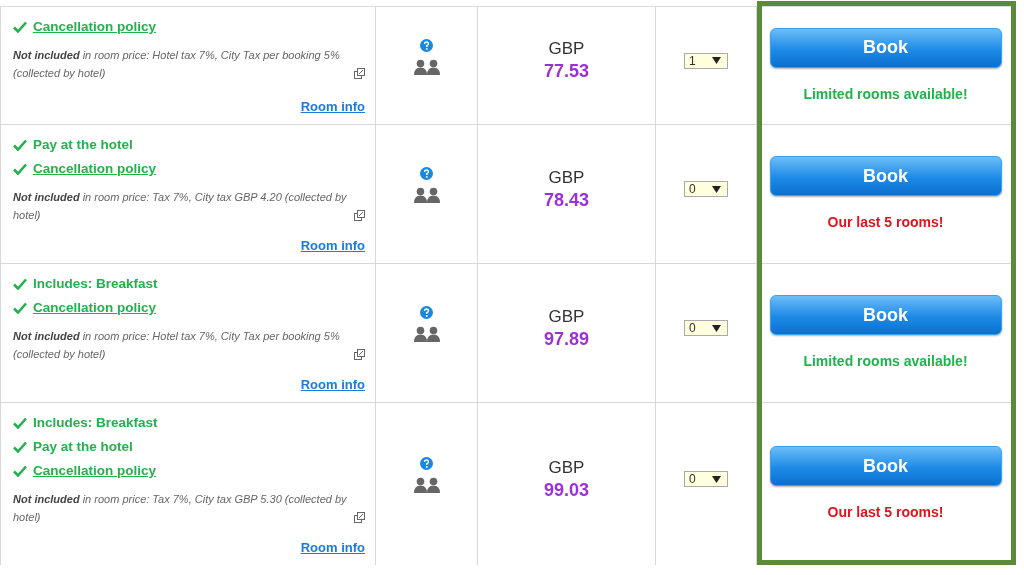 Image resolution: width=1024 pixels, height=575 pixels. Describe the element at coordinates (566, 339) in the screenshot. I see `price-value: 97.89` at that location.